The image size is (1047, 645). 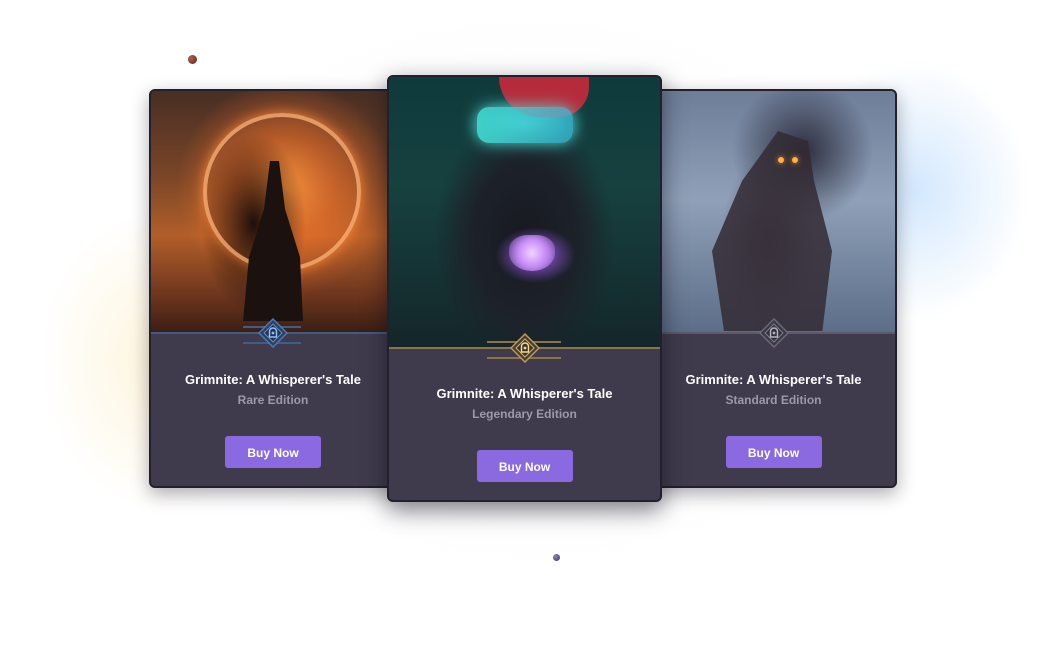 I want to click on card-edition: Standard Edition, so click(x=773, y=400).